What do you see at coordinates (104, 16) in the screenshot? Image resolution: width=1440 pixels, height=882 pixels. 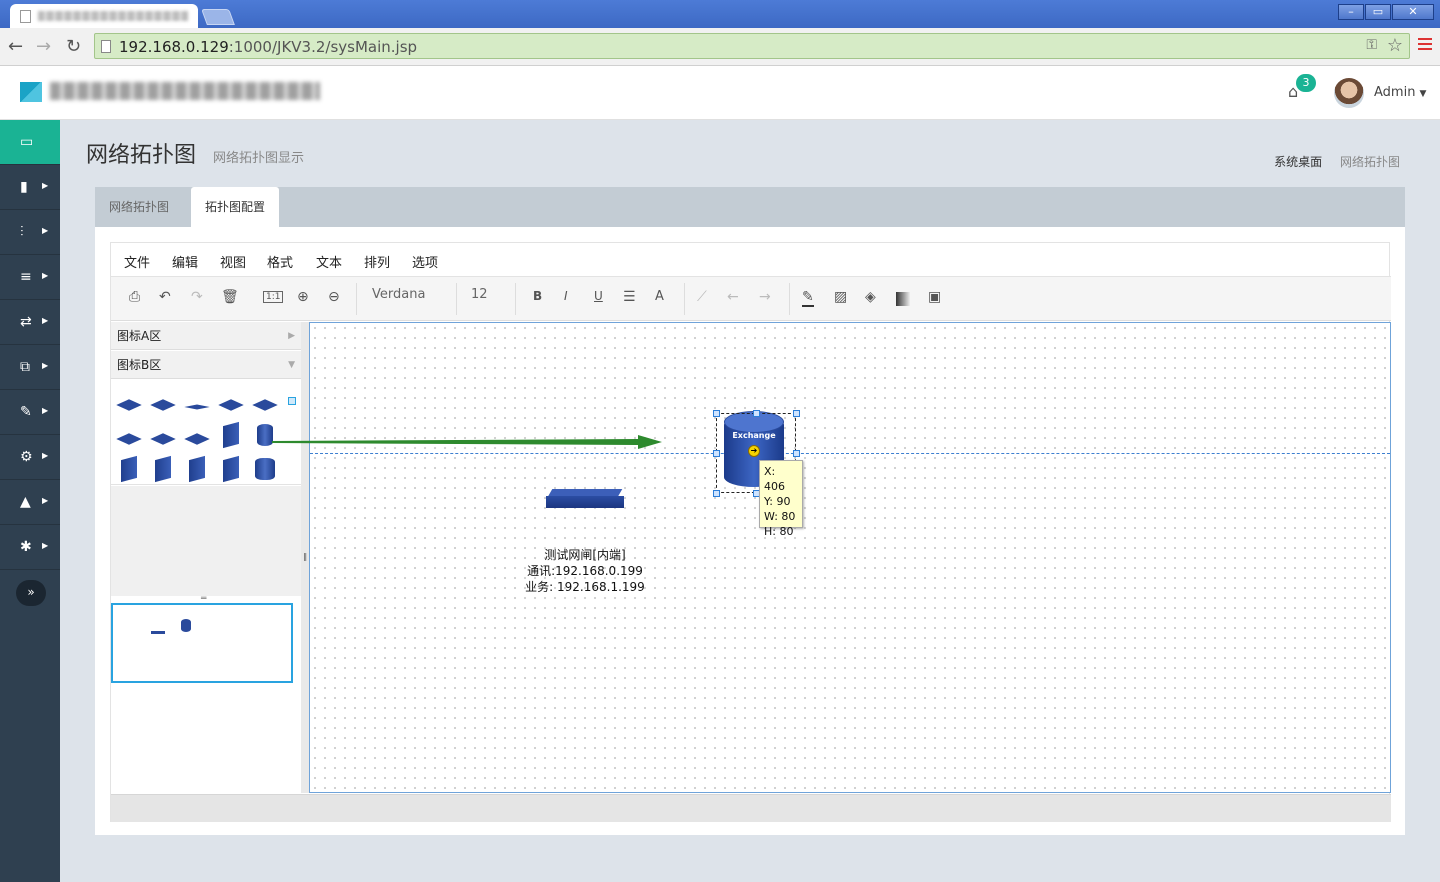 I see `browser-tab` at bounding box center [104, 16].